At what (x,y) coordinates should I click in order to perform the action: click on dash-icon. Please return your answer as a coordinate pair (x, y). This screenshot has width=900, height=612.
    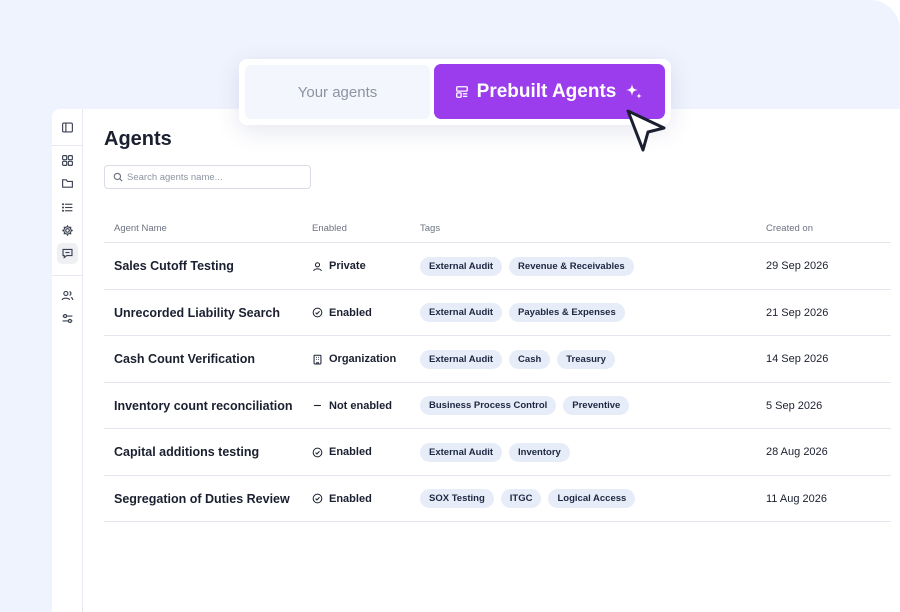
    Looking at the image, I should click on (317, 405).